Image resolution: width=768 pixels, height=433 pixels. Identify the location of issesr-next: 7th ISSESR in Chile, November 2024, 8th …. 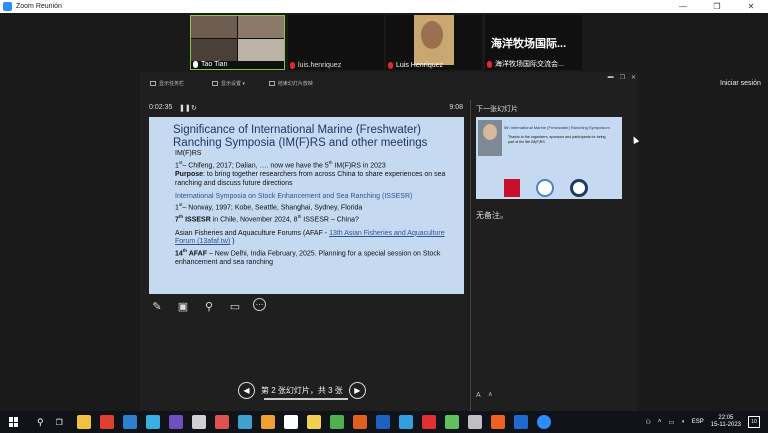
(267, 219).